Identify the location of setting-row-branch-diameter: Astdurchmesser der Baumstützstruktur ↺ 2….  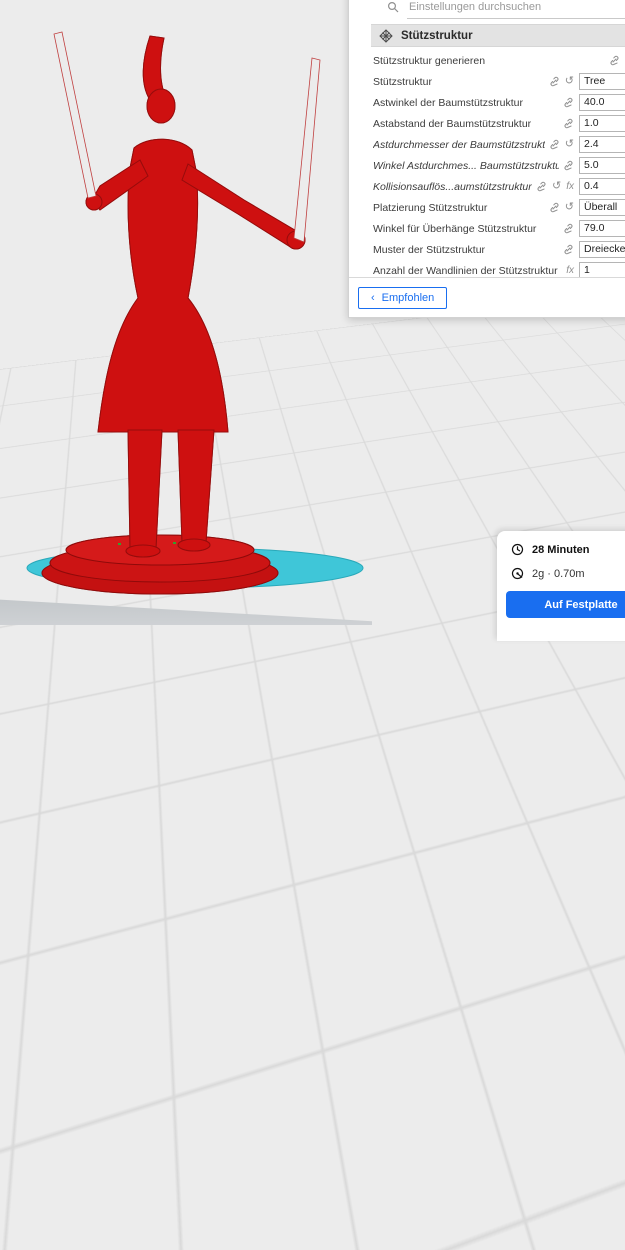
(487, 144).